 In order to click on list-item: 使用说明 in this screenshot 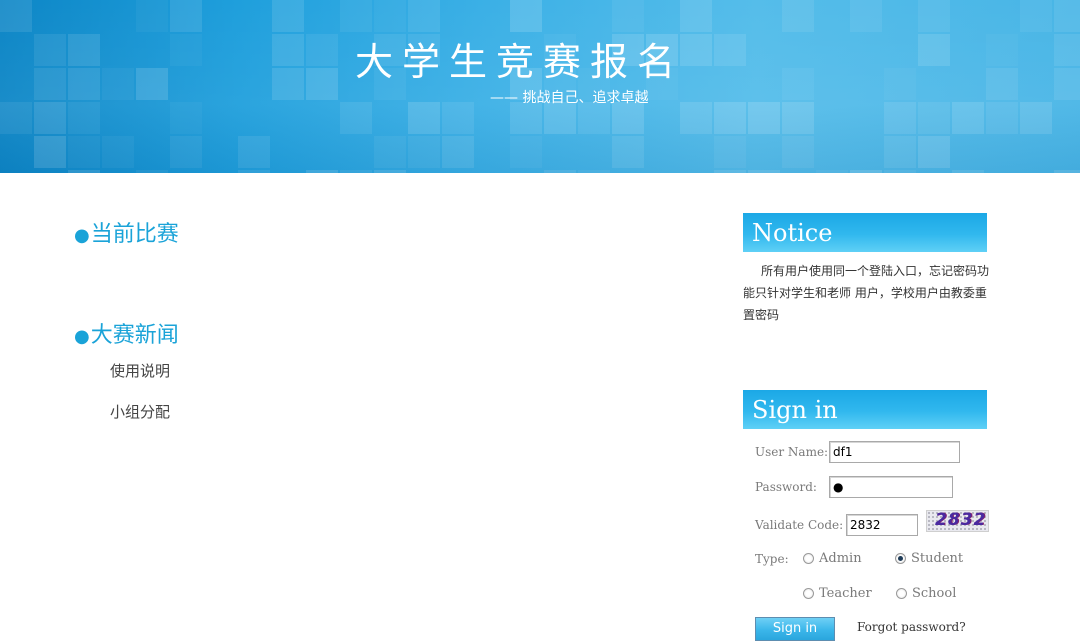, I will do `click(140, 380)`.